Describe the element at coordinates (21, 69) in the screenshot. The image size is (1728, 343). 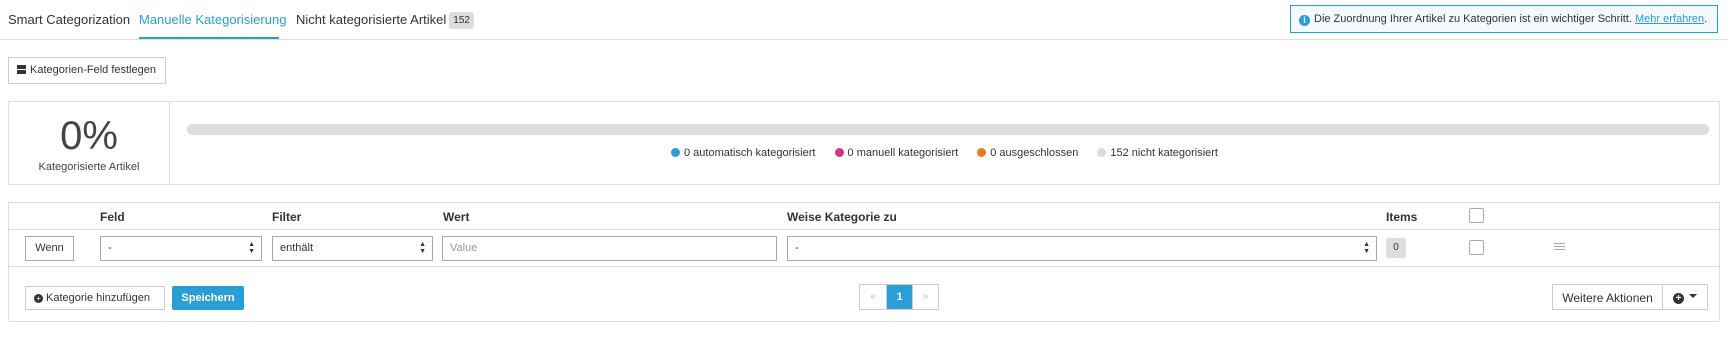
I see `field-list-icon` at that location.